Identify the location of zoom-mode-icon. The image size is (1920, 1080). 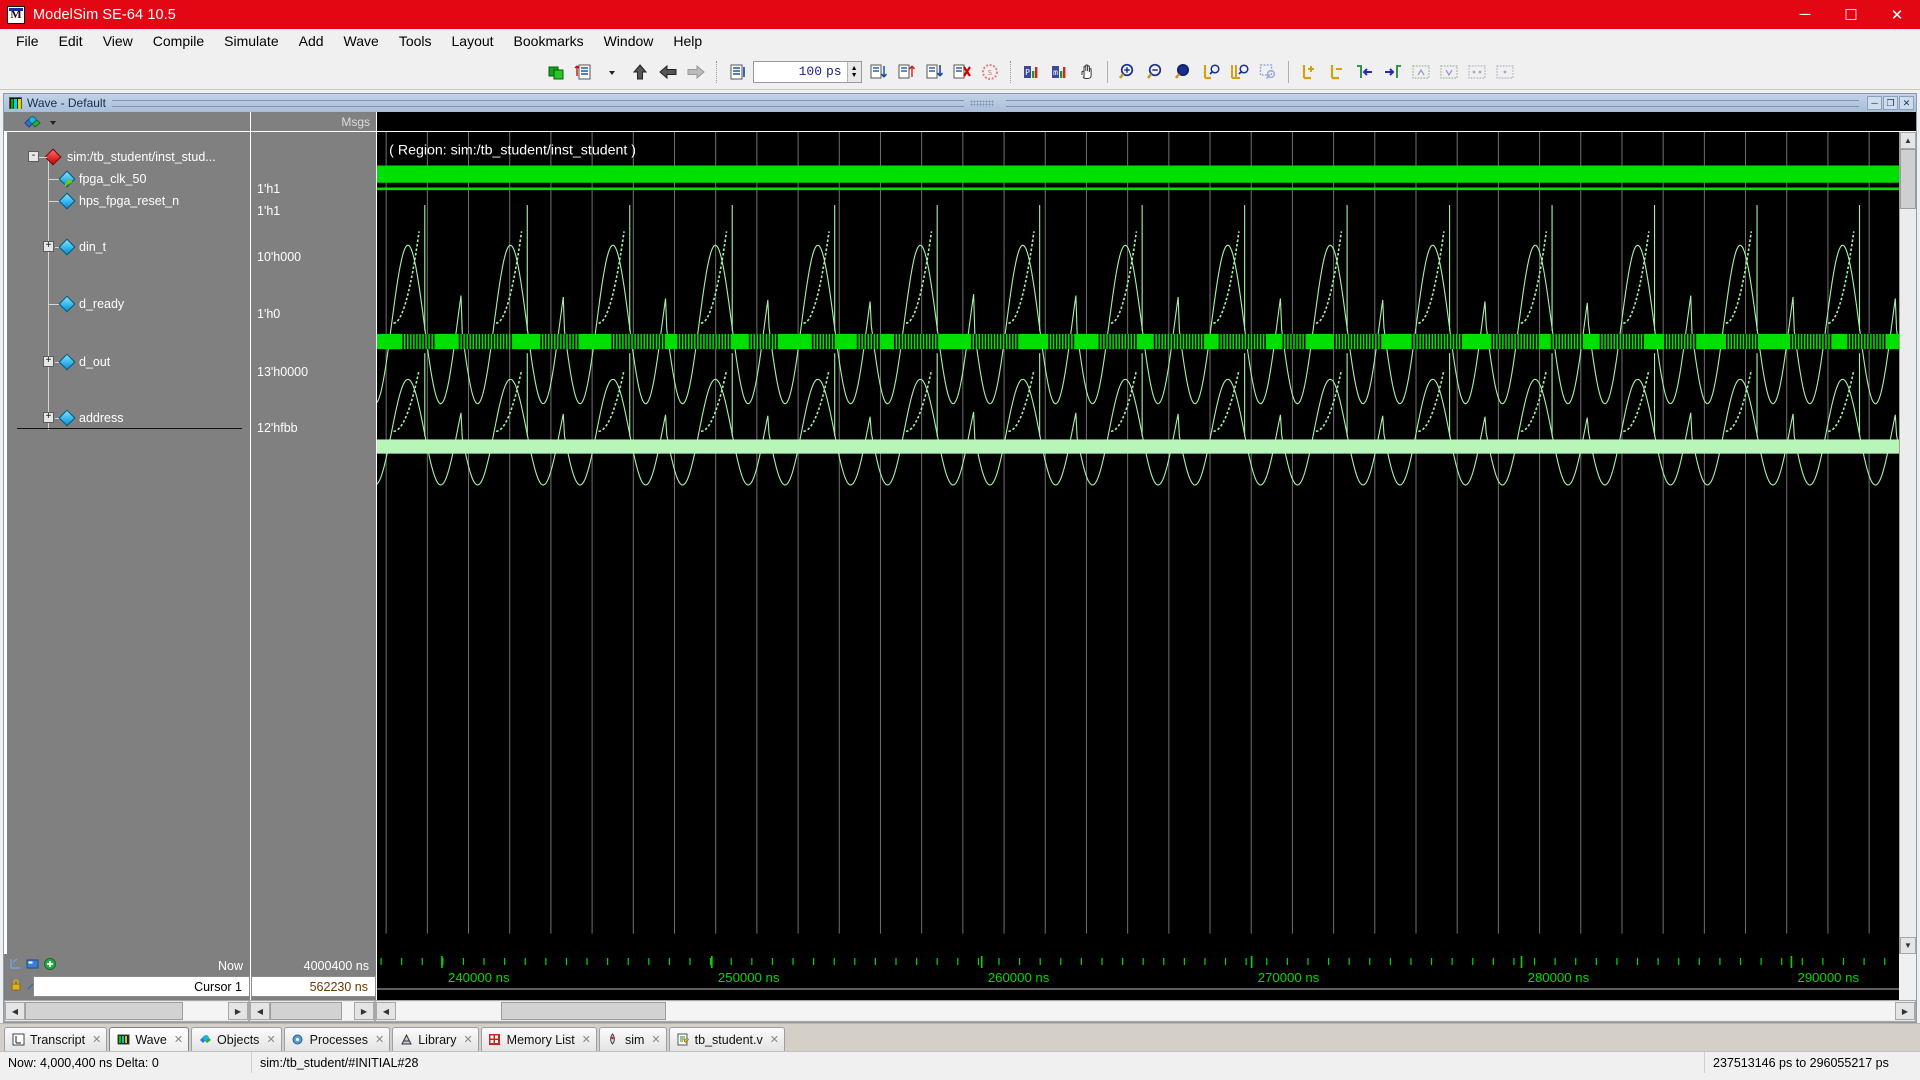
(1268, 72).